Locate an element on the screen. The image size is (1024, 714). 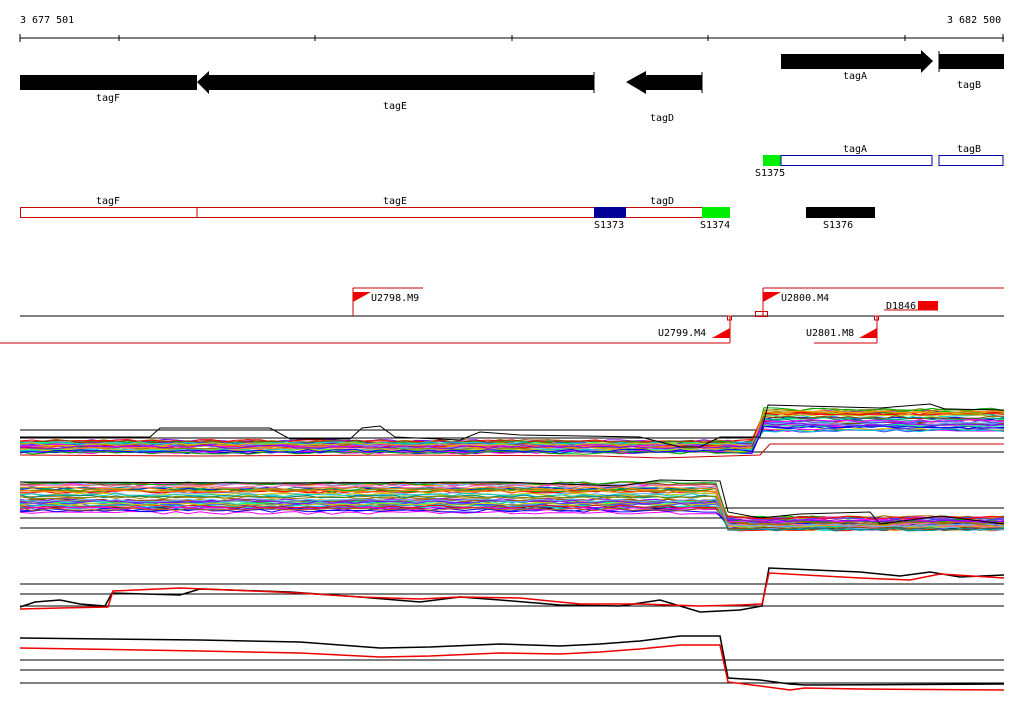
segment-label-tagA: tagA is located at coordinates (855, 149).